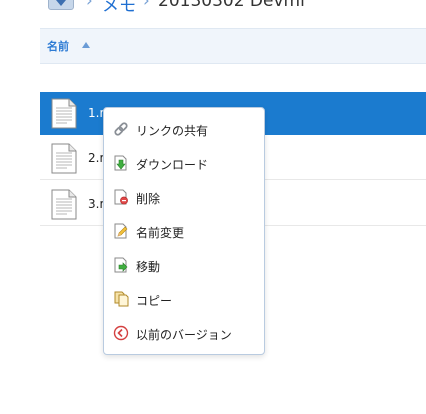  Describe the element at coordinates (121, 333) in the screenshot. I see `history-icon` at that location.